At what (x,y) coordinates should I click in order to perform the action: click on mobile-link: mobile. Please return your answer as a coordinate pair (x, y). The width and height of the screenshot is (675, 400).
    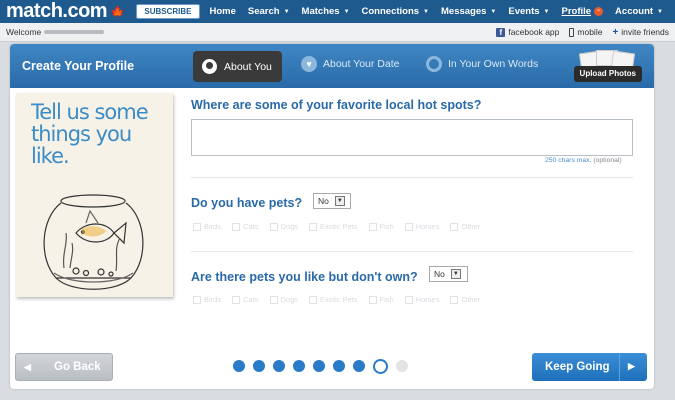
    Looking at the image, I should click on (585, 32).